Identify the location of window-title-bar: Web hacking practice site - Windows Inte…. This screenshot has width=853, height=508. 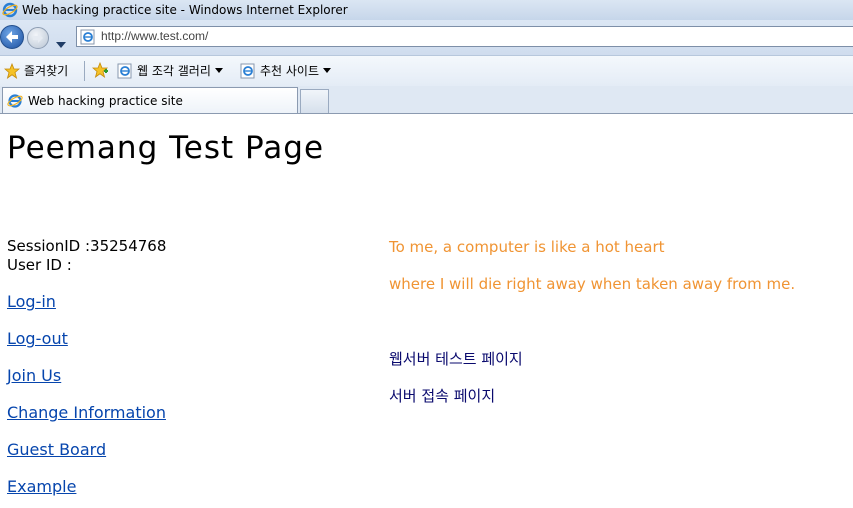
(426, 10).